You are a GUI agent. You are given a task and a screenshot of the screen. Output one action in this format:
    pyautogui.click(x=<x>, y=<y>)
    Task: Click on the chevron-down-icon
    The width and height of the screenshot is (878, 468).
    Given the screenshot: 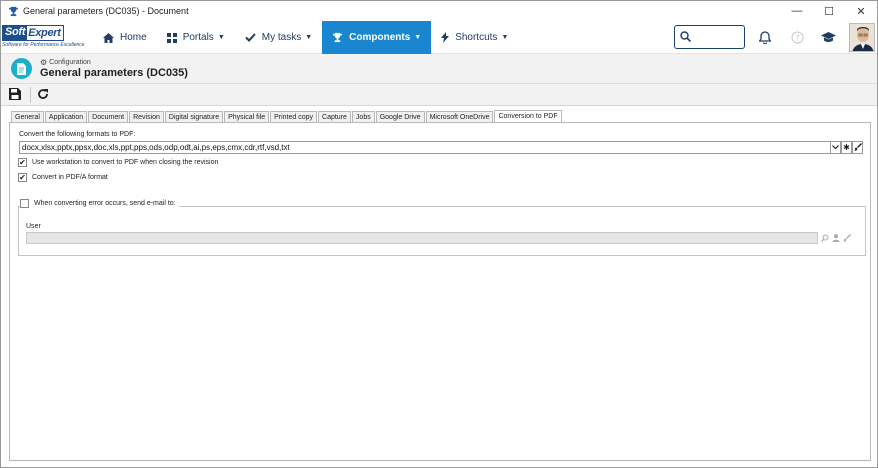 What is the action you would take?
    pyautogui.click(x=835, y=147)
    